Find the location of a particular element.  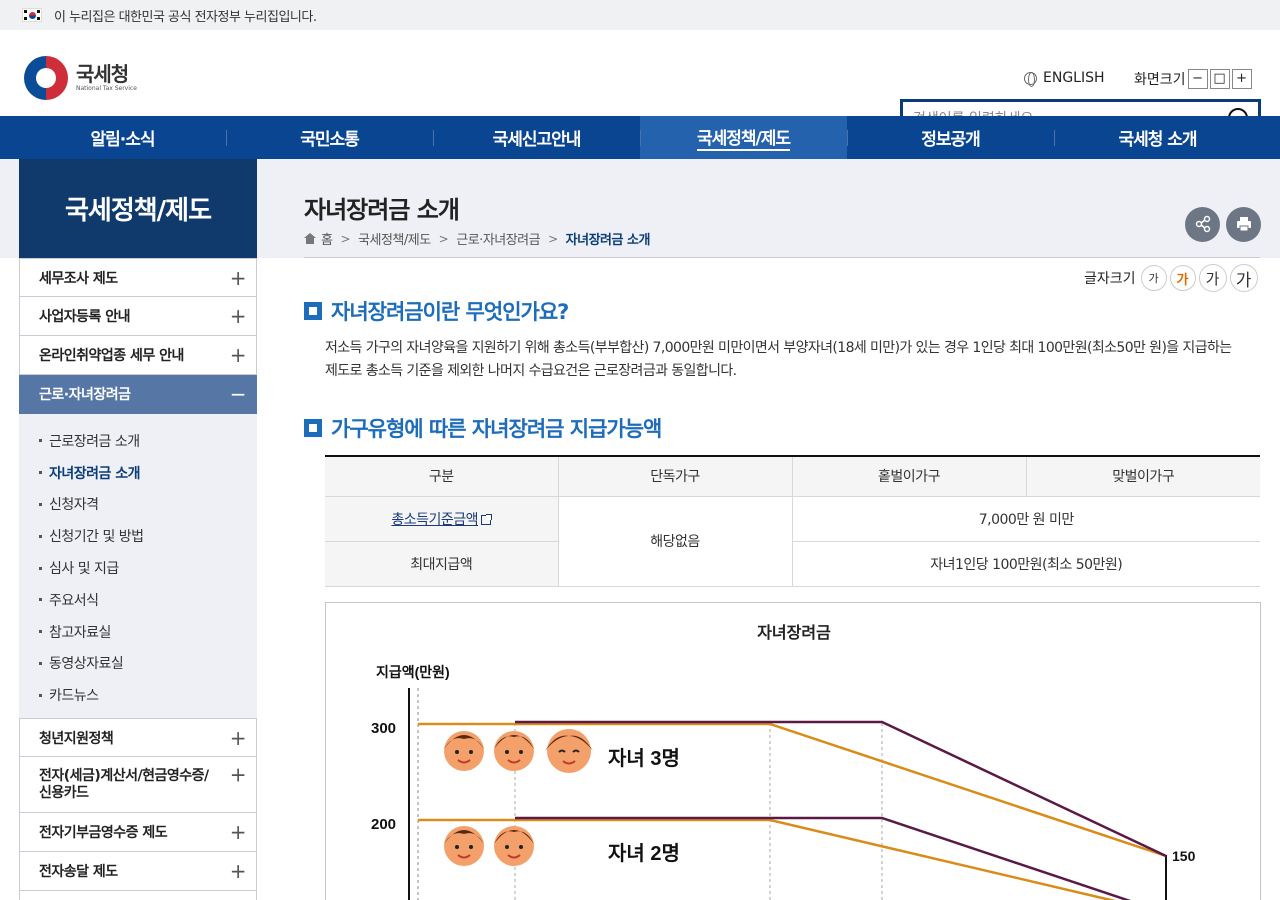

font-size-large-button: 가 is located at coordinates (1212, 278).